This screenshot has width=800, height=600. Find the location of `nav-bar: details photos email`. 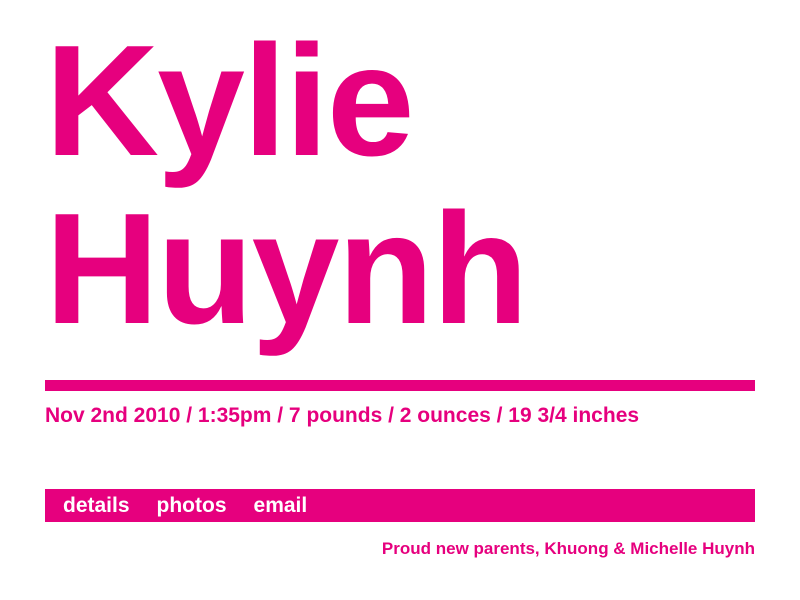

nav-bar: details photos email is located at coordinates (400, 505).